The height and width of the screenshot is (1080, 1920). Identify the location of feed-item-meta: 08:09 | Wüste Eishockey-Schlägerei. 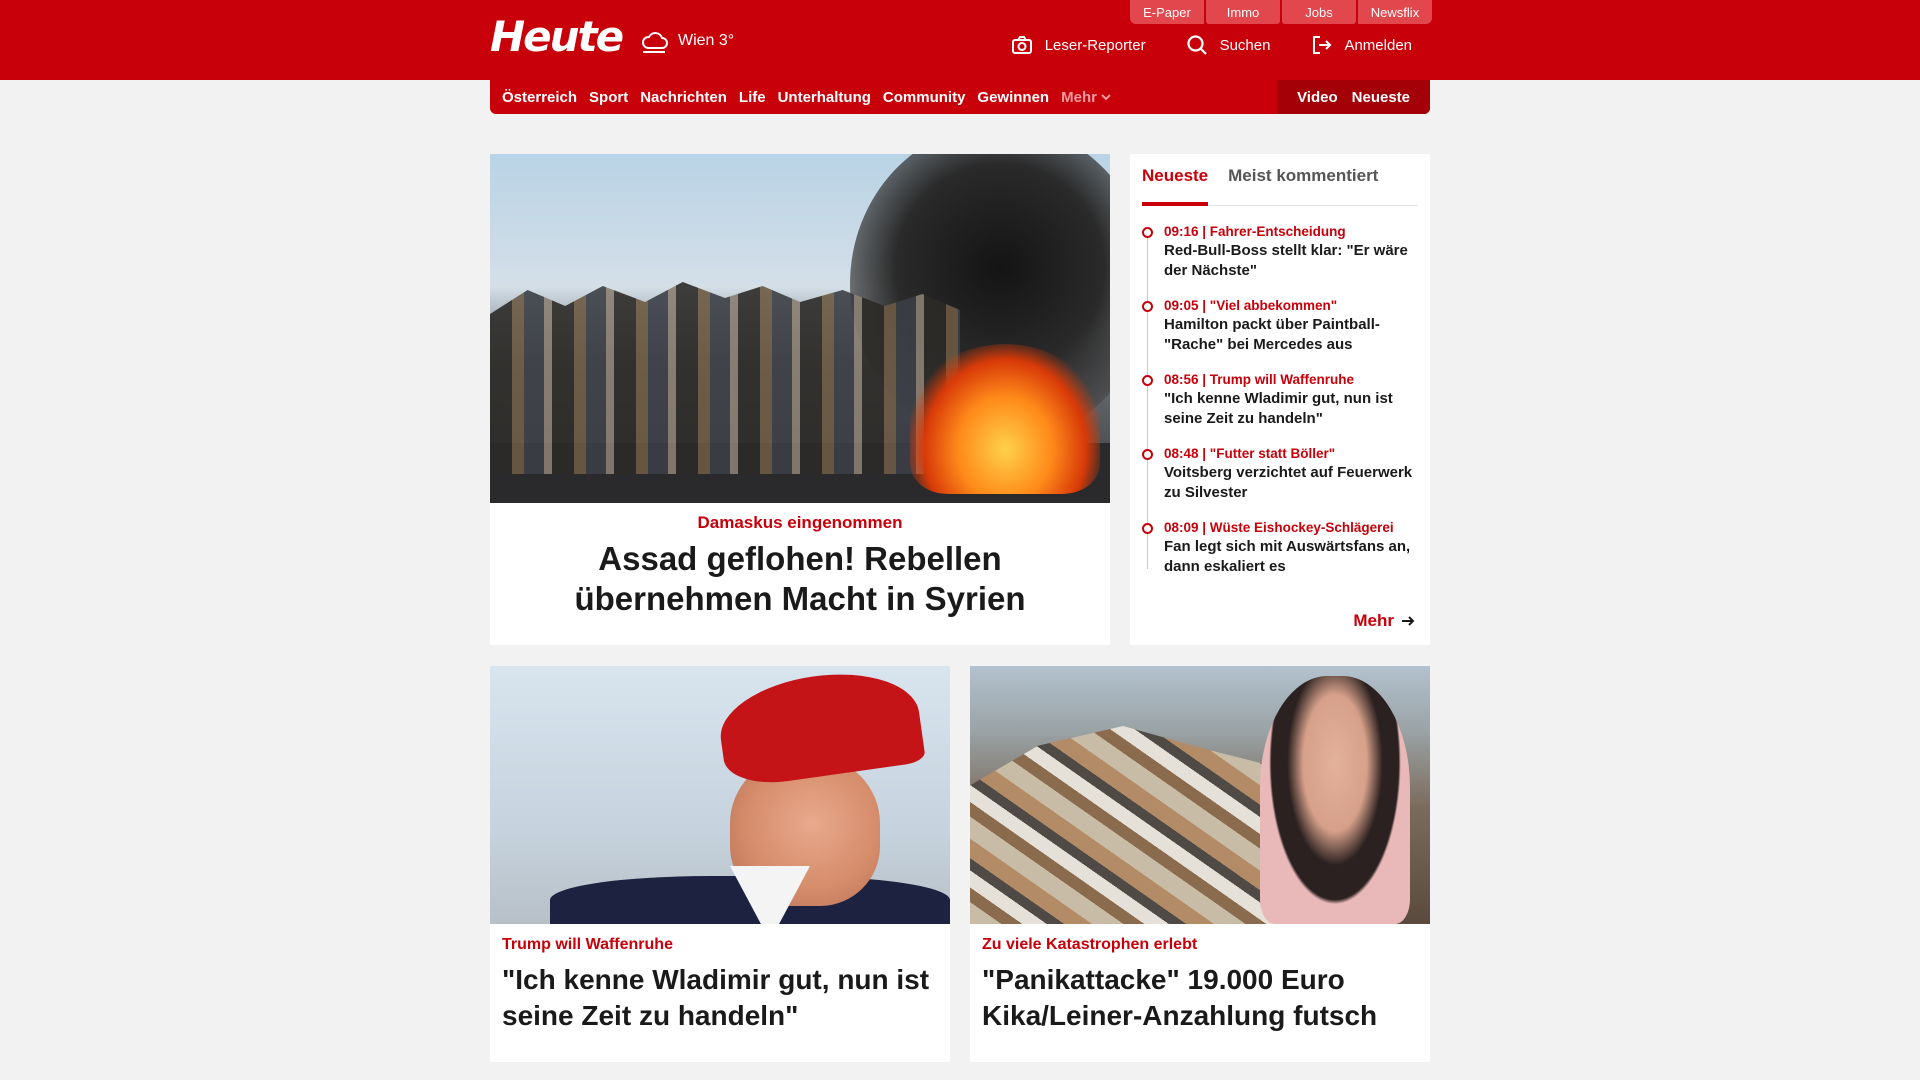
(1279, 527).